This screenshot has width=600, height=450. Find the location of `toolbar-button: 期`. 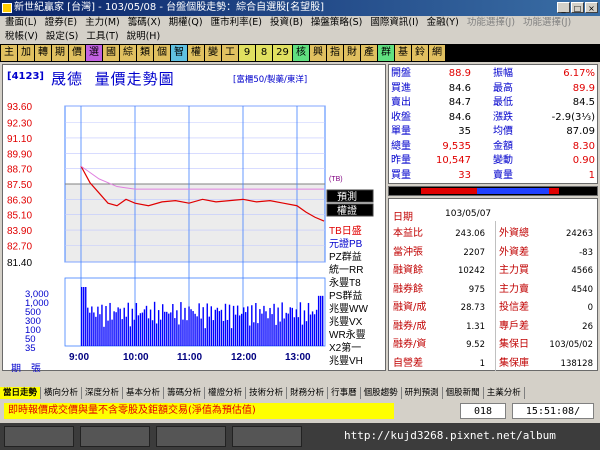

toolbar-button: 期 is located at coordinates (60, 53).